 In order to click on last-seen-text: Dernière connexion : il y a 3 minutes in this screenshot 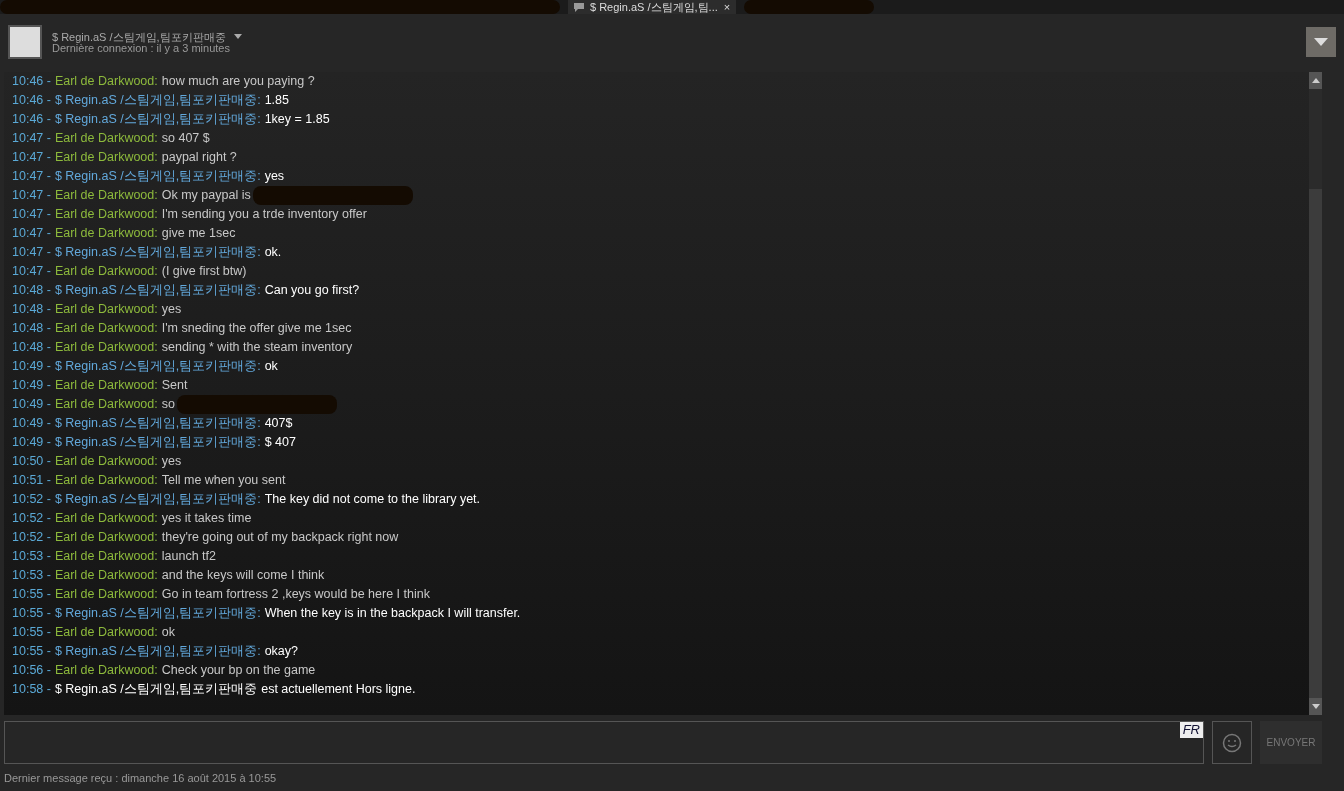, I will do `click(141, 48)`.